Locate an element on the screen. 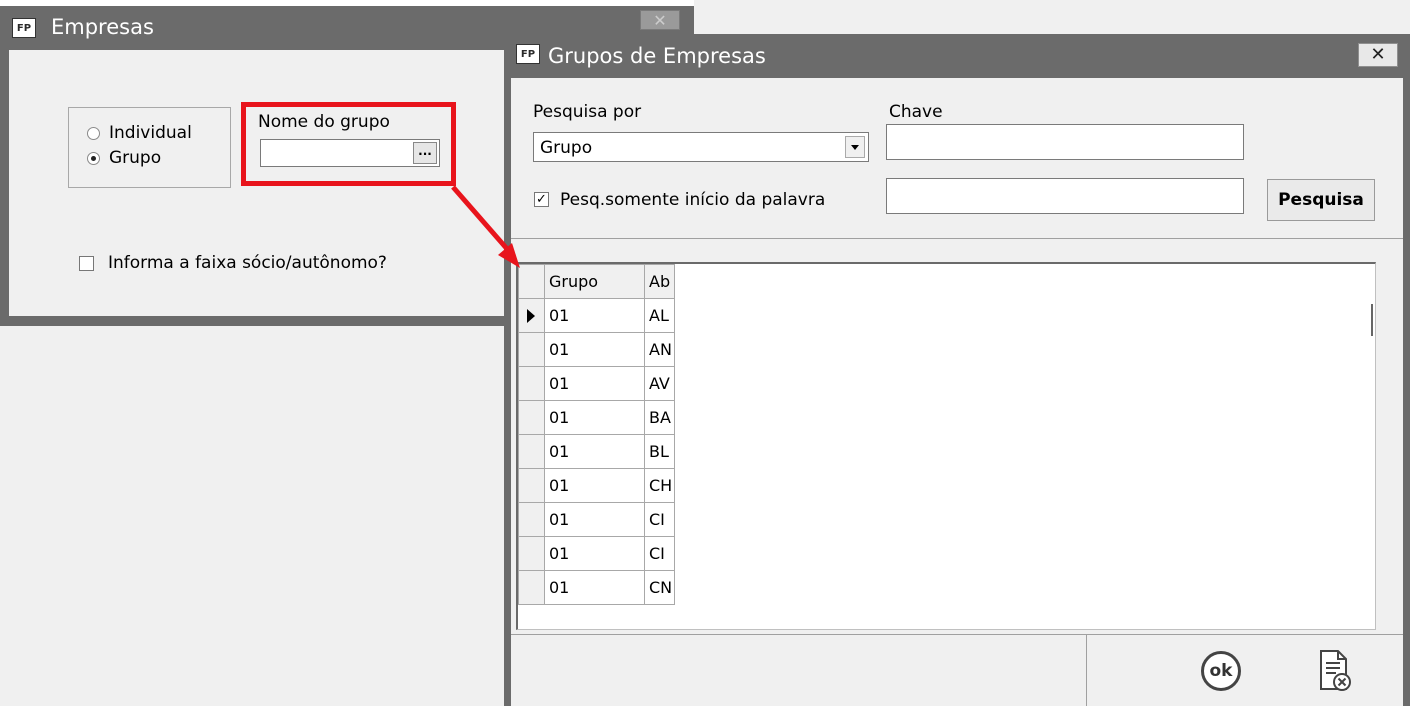  table-row: 01 CH is located at coordinates (596, 485).